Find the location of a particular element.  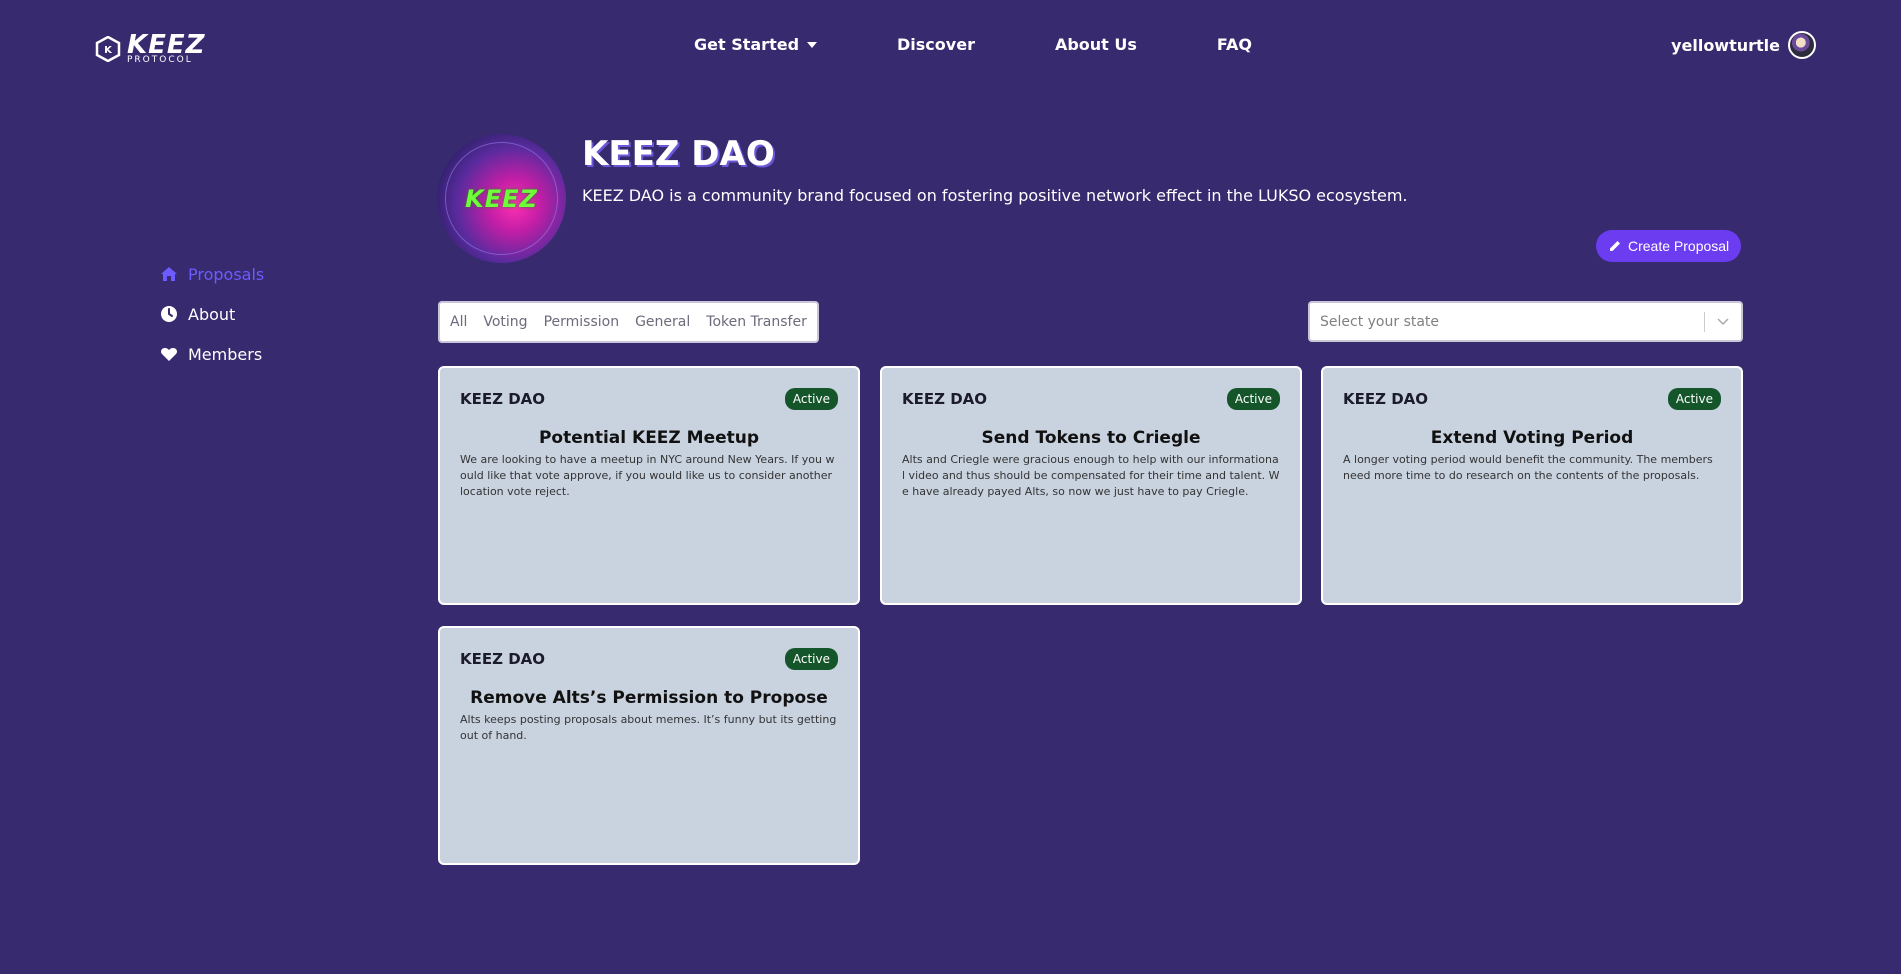

user-menu: yellowturtle is located at coordinates (1743, 45).